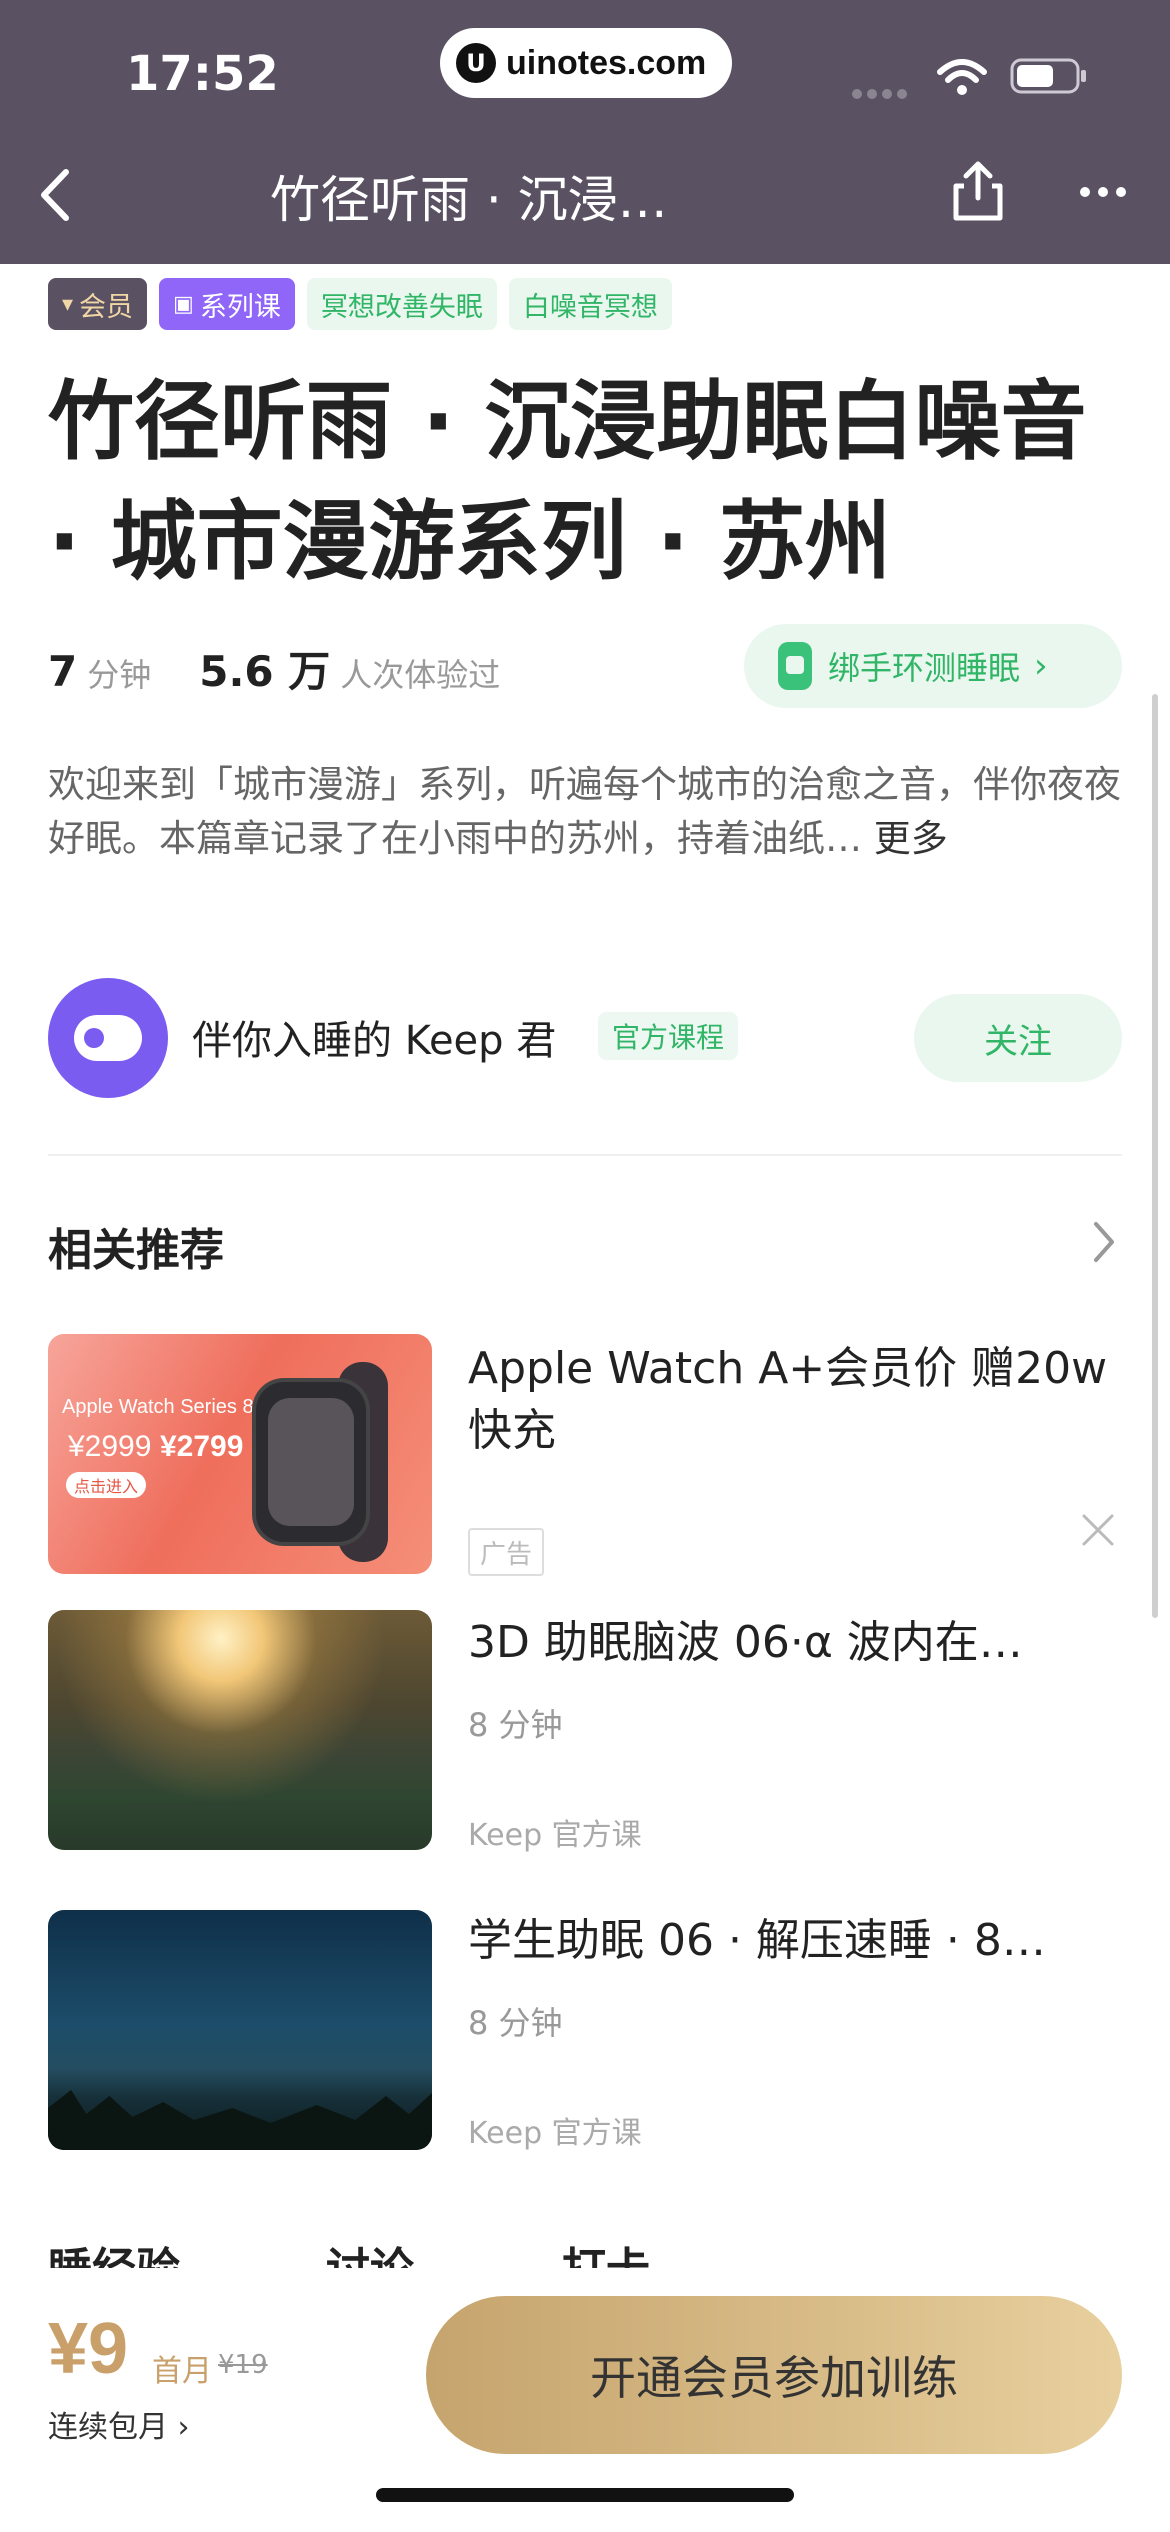  What do you see at coordinates (1103, 1242) in the screenshot?
I see `chevron-right-icon` at bounding box center [1103, 1242].